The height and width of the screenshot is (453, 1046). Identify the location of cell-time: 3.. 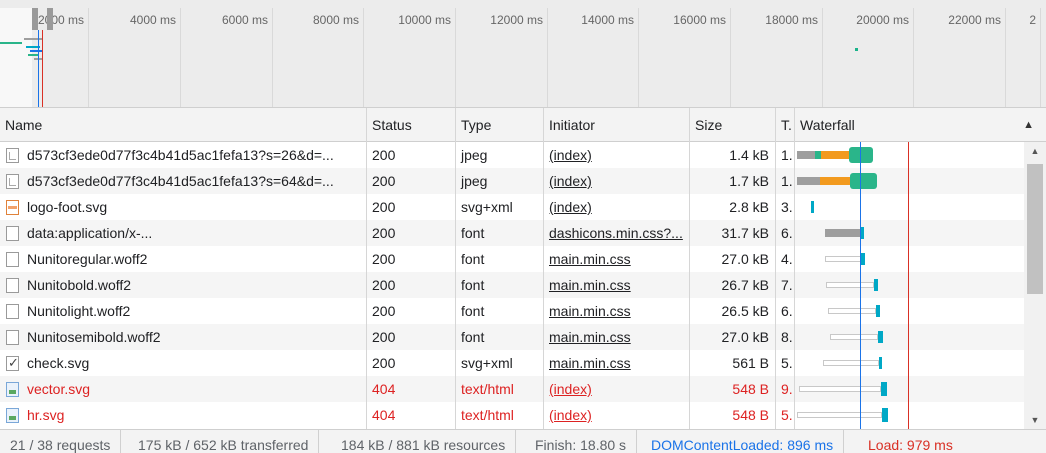
(785, 207).